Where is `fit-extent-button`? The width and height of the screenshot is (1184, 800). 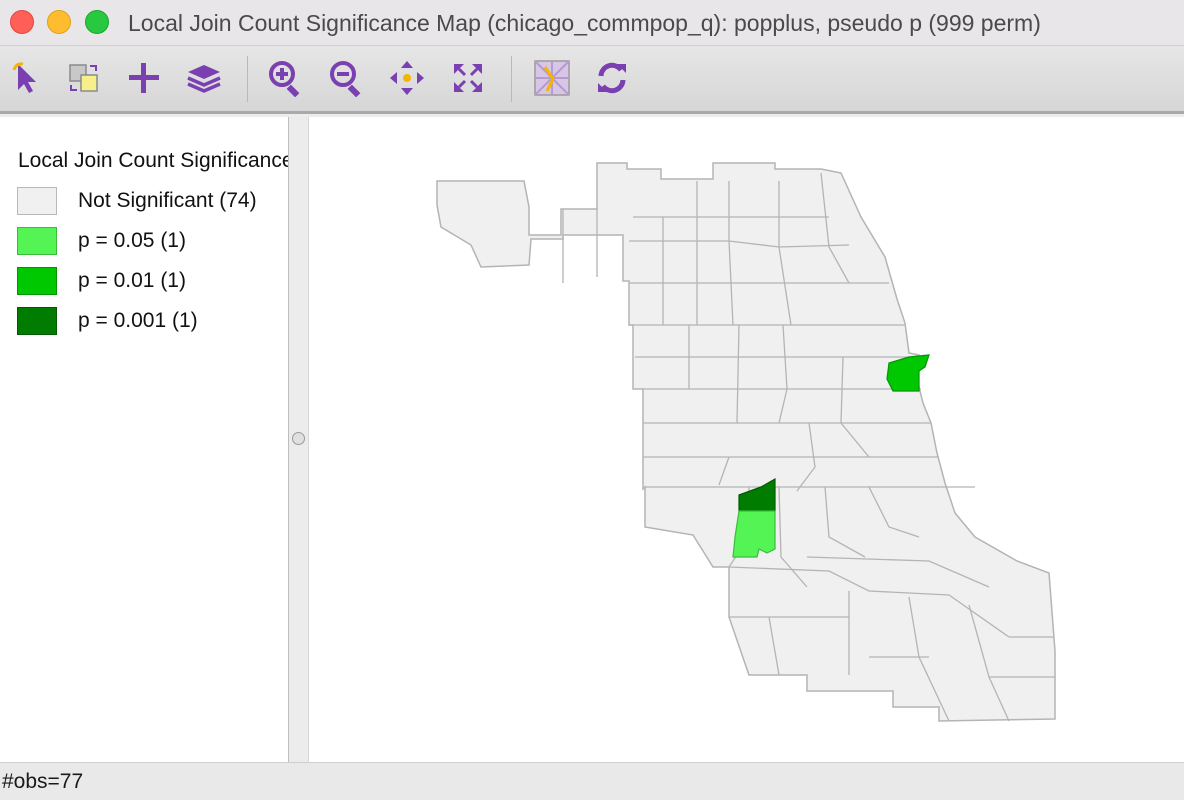
fit-extent-button is located at coordinates (468, 78).